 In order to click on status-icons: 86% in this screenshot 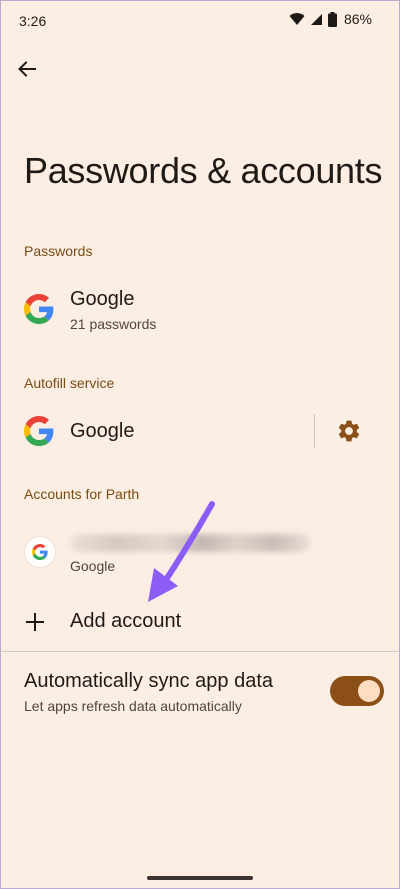, I will do `click(330, 19)`.